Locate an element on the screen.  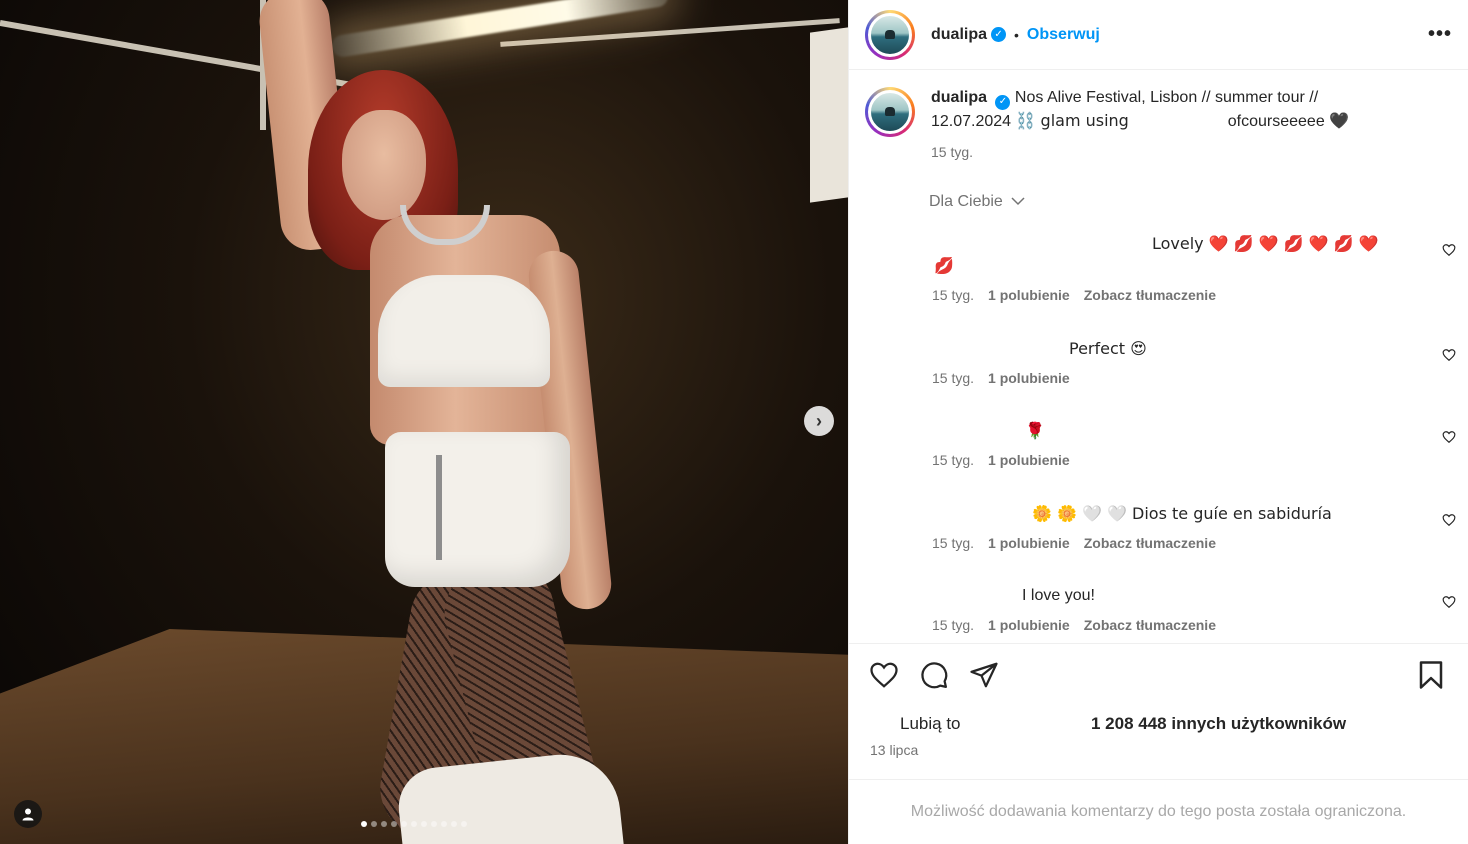
comment-item: Perfect 😍 15 tyg. 1 polubienie is located at coordinates (1158, 366).